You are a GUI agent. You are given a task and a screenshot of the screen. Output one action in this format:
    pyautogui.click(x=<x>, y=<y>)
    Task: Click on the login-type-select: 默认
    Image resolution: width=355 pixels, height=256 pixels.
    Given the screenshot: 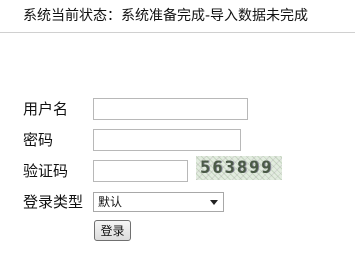 What is the action you would take?
    pyautogui.click(x=158, y=202)
    